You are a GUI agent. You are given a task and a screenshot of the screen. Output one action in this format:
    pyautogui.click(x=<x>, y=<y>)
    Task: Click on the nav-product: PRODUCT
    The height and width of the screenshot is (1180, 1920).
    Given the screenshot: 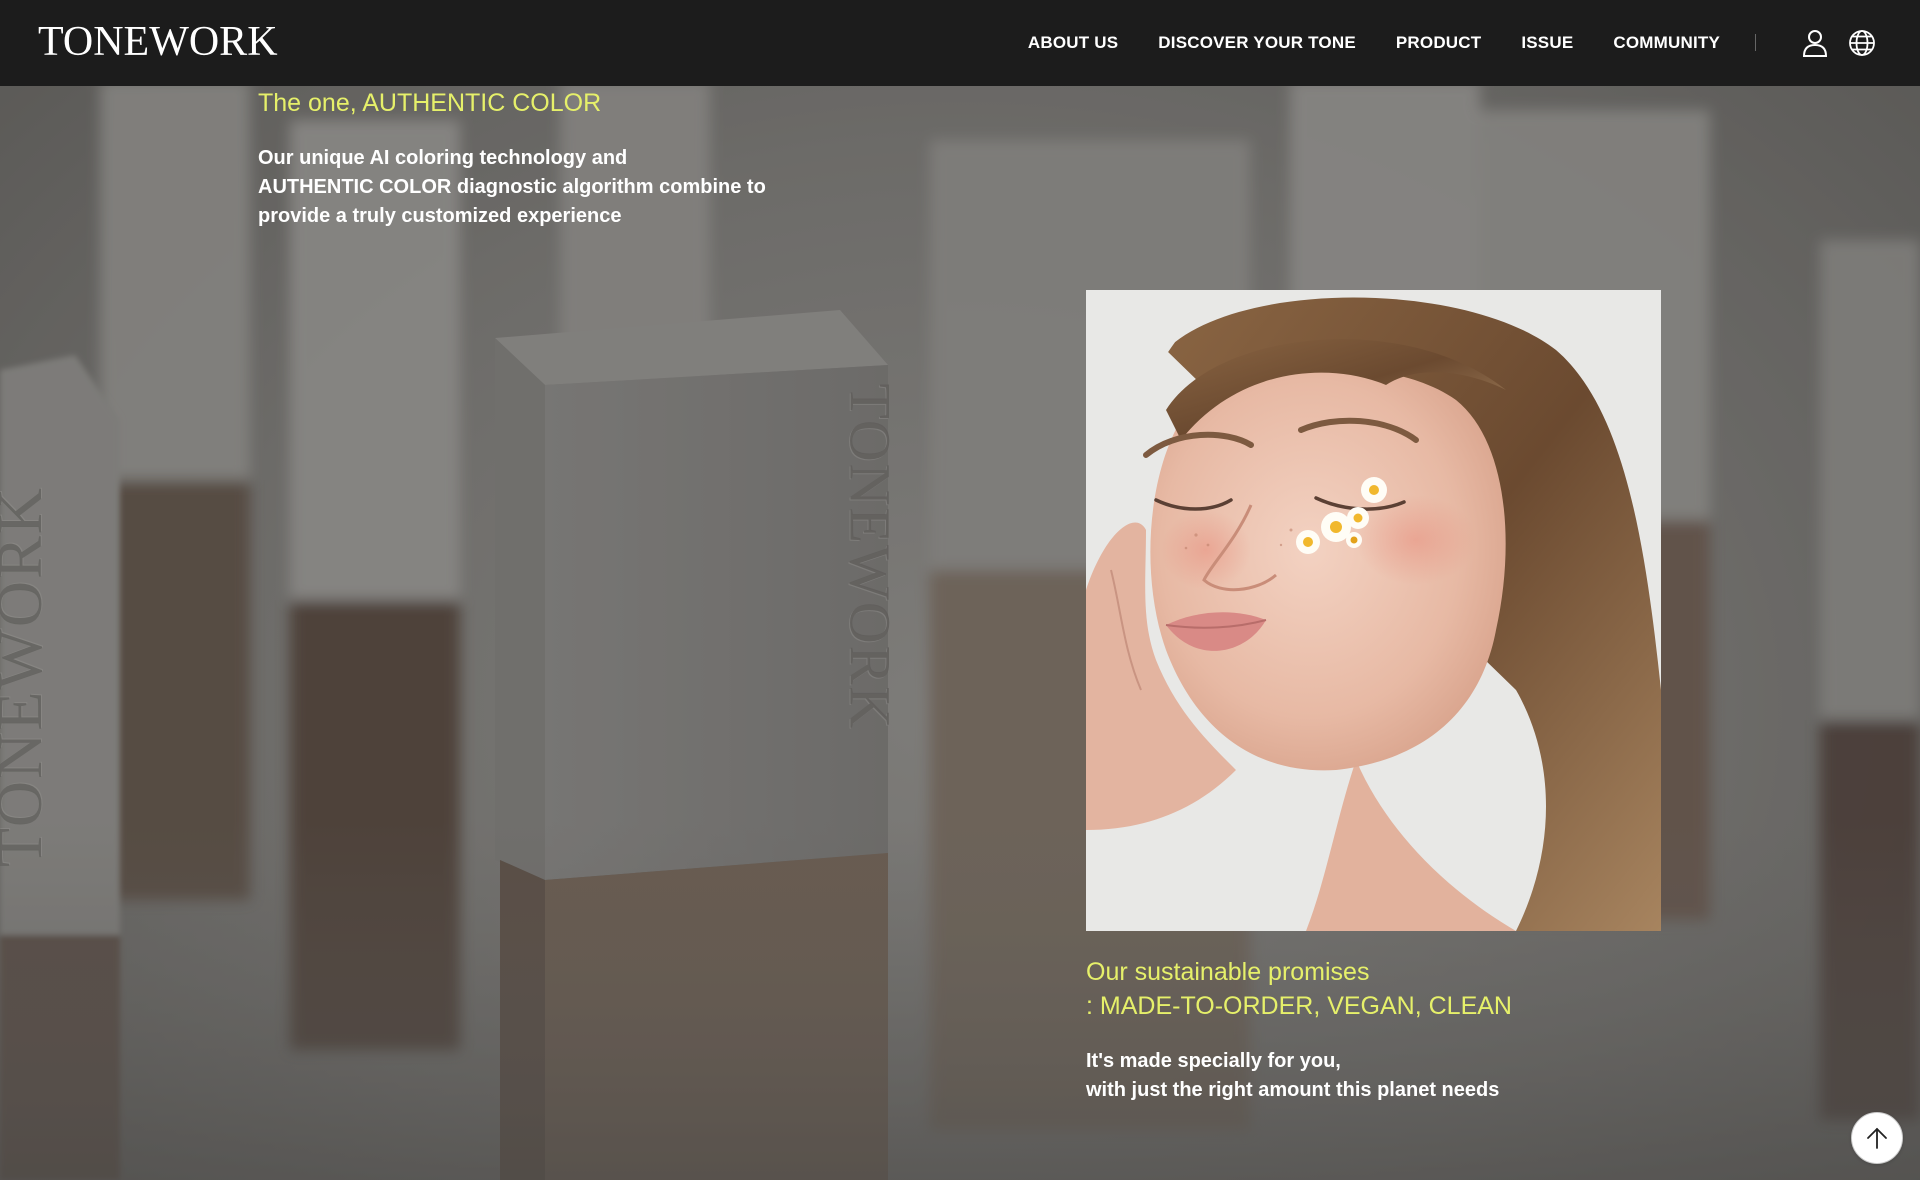 What is the action you would take?
    pyautogui.click(x=1438, y=43)
    